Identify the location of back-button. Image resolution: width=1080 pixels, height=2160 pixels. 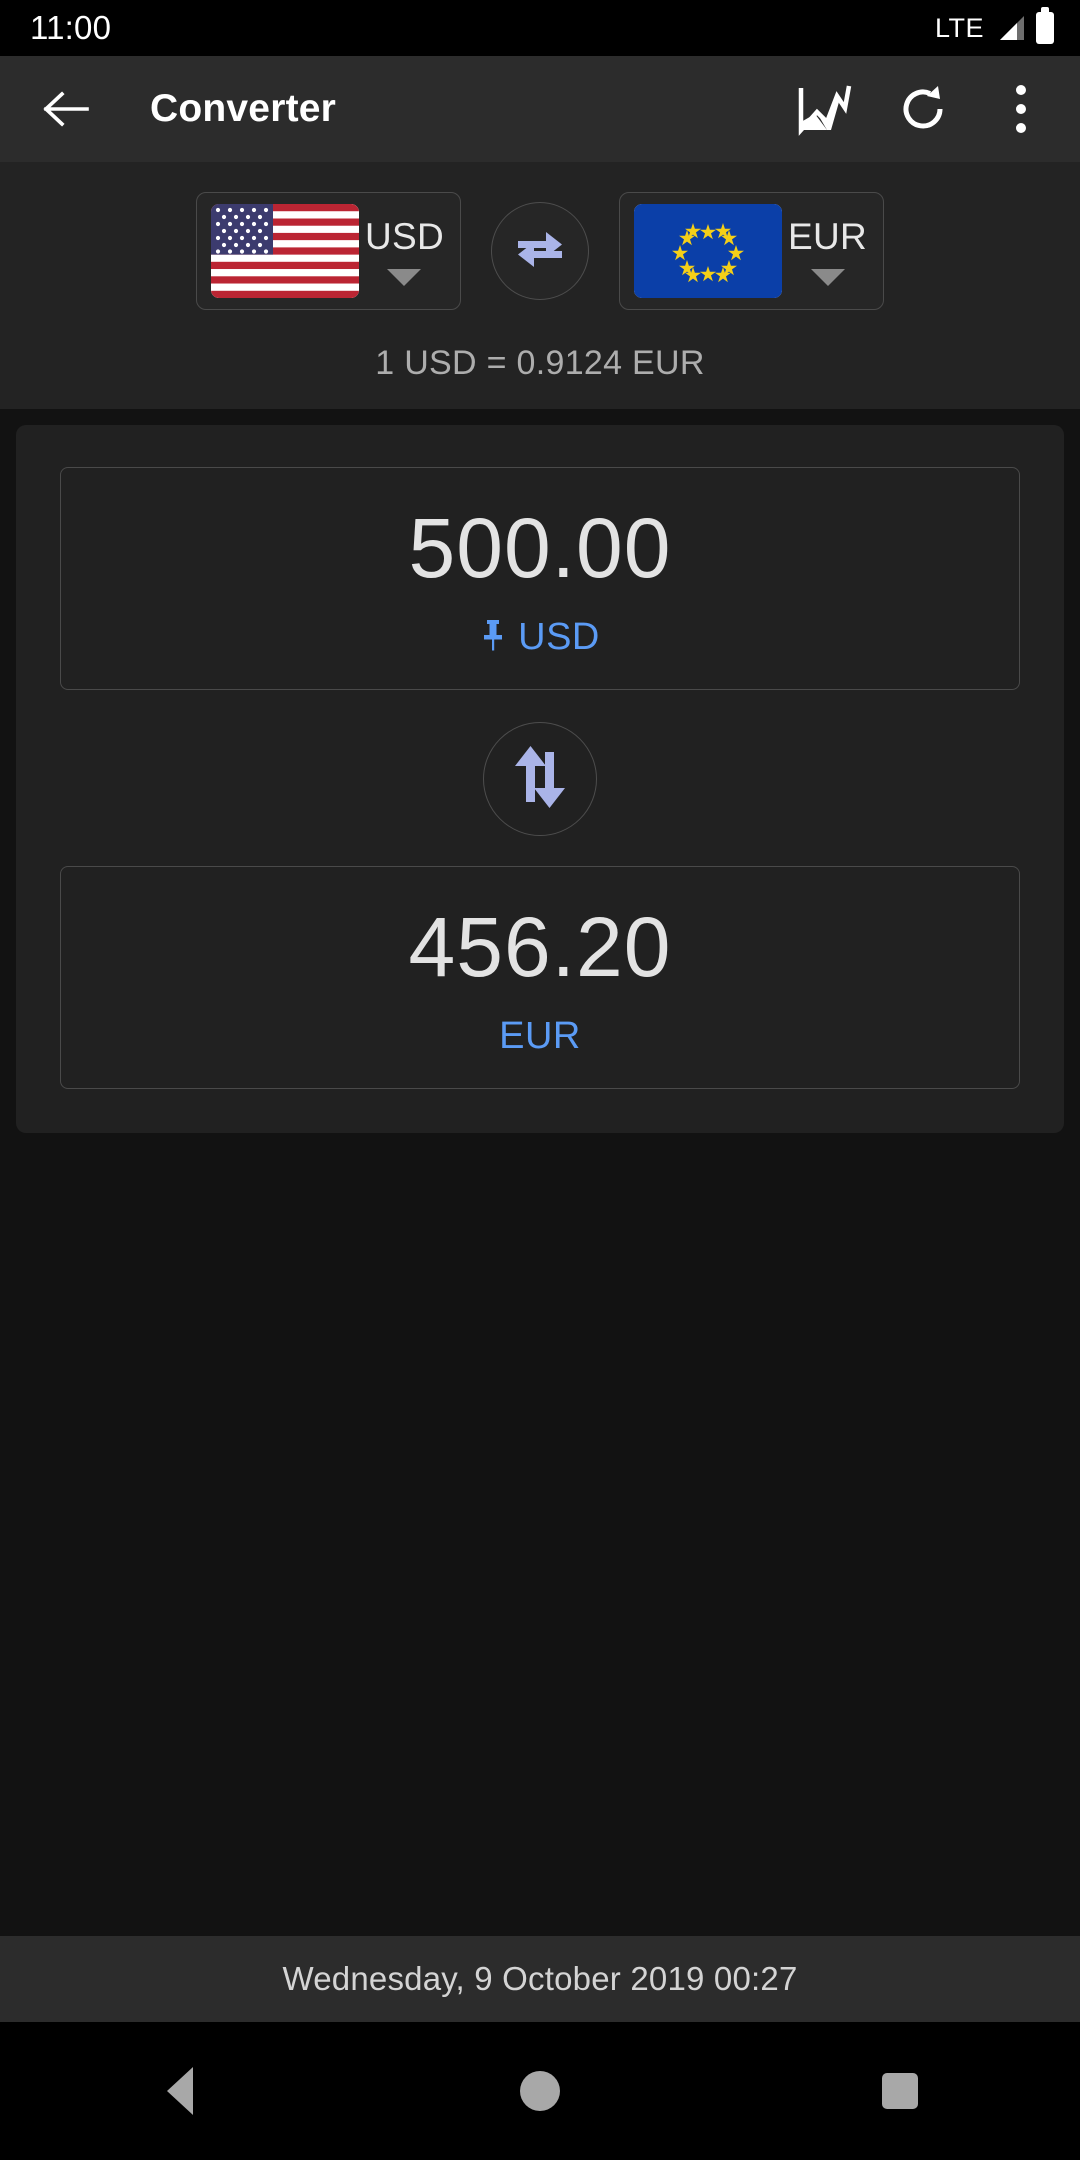
(66, 109).